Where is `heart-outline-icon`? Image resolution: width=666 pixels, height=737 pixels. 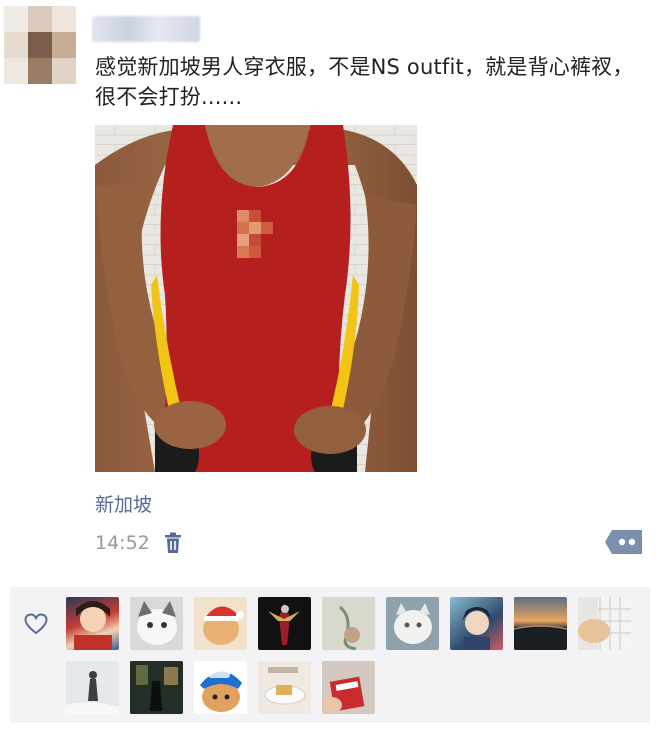
heart-outline-icon is located at coordinates (36, 624).